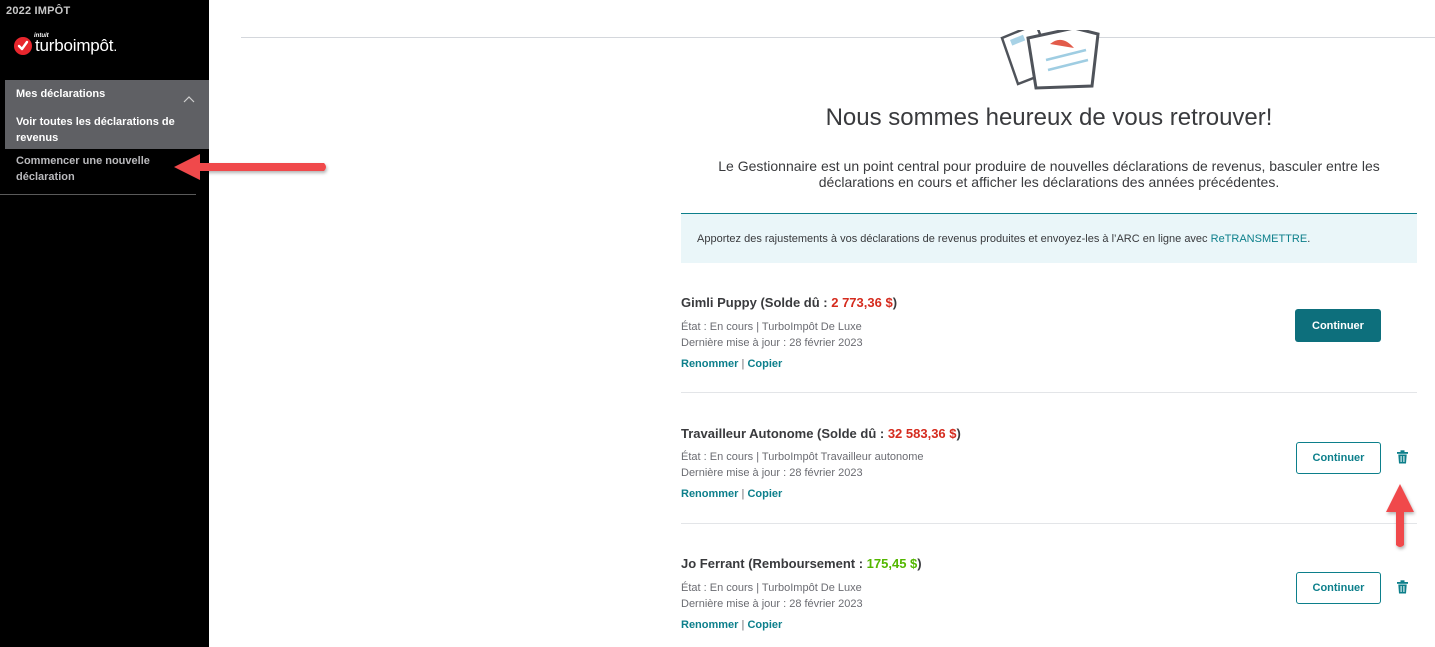 The width and height of the screenshot is (1435, 647). I want to click on turboimpot-logo: intuit turboimpôt., so click(66, 44).